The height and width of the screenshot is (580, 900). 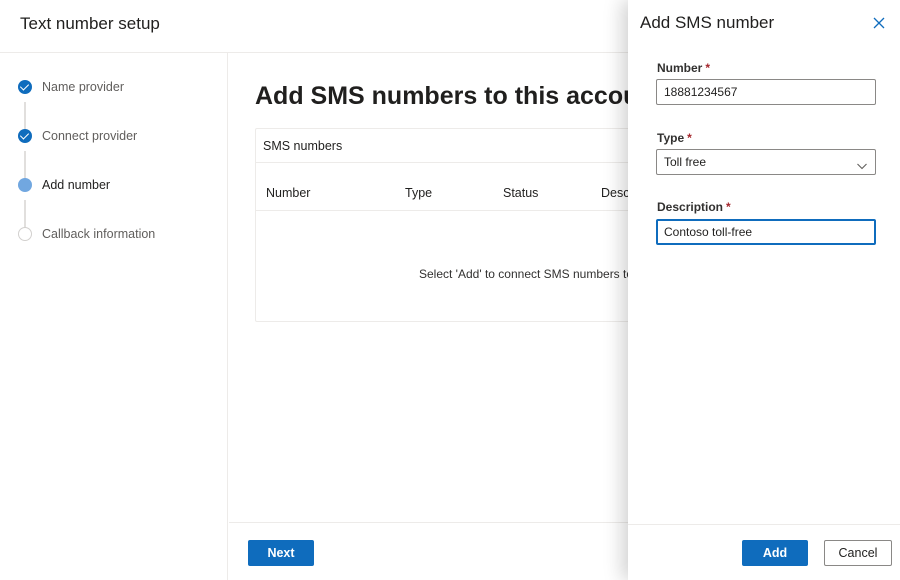 What do you see at coordinates (76, 185) in the screenshot?
I see `step-label: Add number` at bounding box center [76, 185].